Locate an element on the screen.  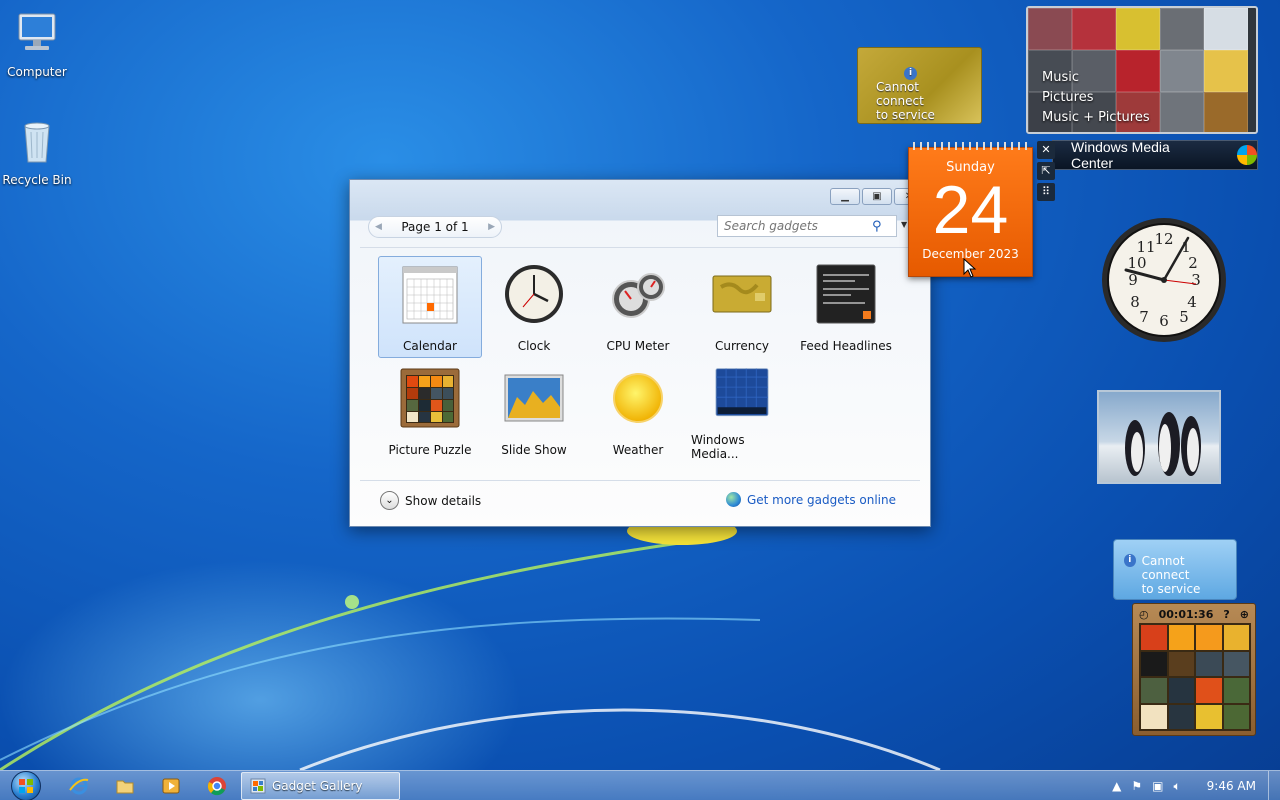
puzzle-timer-bar: ◴ 00:01:36 ? ⊕ is located at coordinates (1194, 614).